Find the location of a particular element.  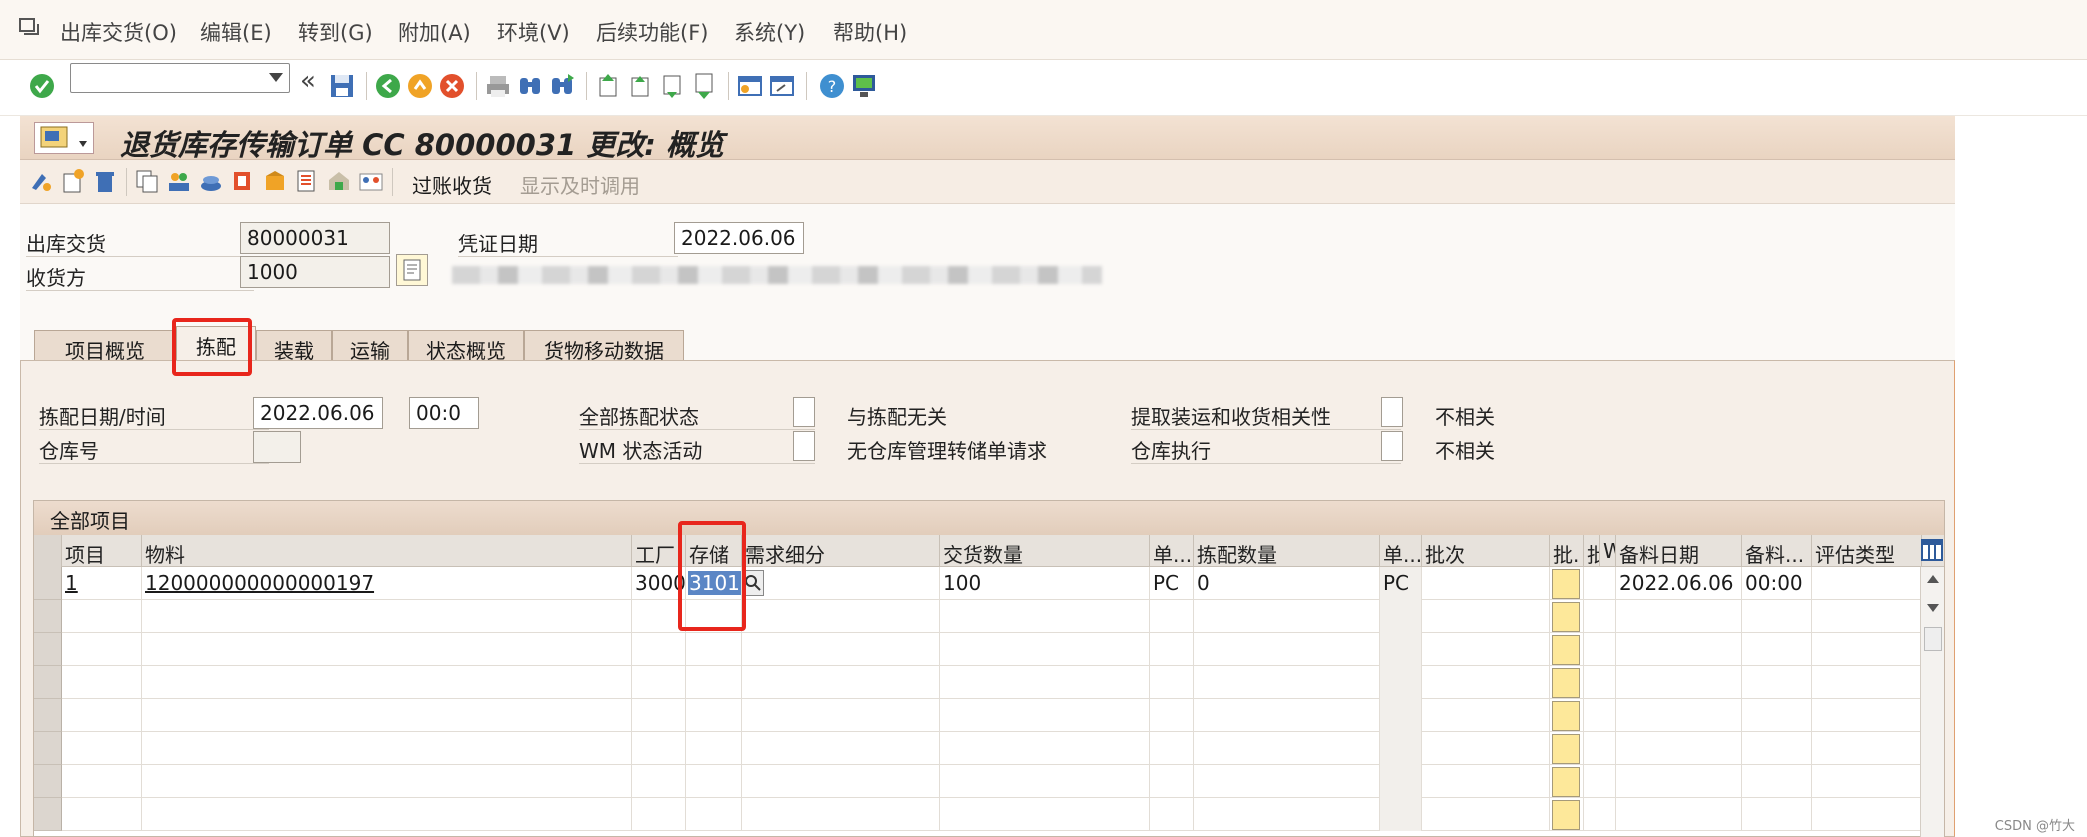

tab-loading: 装载 is located at coordinates (294, 346).